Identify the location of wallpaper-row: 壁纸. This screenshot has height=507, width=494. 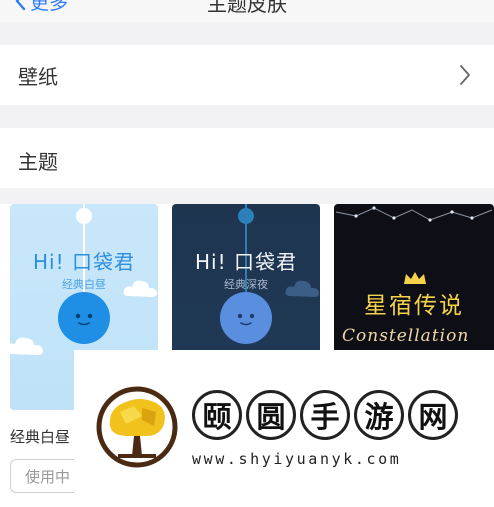
(247, 75).